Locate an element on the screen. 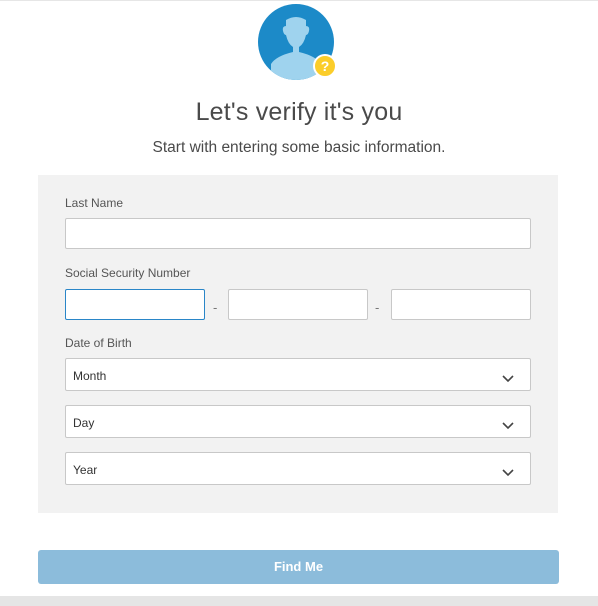 Image resolution: width=598 pixels, height=606 pixels. find-me-button: Find Me is located at coordinates (298, 567).